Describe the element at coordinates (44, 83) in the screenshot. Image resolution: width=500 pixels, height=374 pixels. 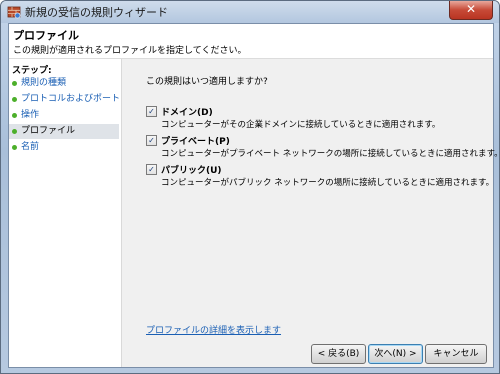
I see `step-label: 規則の種類` at that location.